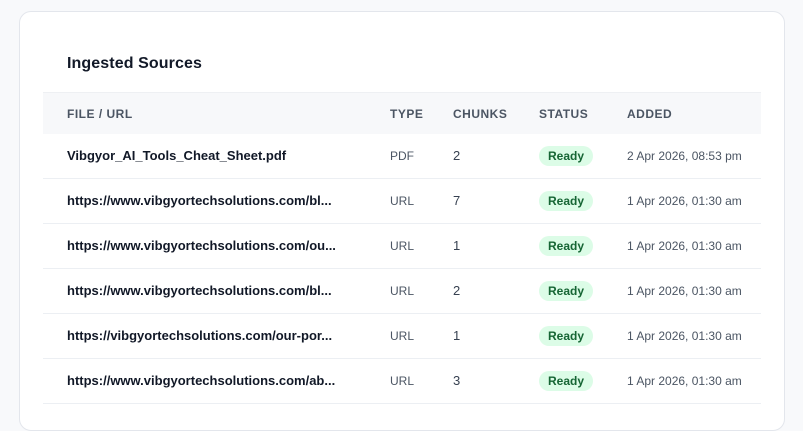 Image resolution: width=803 pixels, height=431 pixels. I want to click on column-header-file-url: FILE / URL, so click(100, 114).